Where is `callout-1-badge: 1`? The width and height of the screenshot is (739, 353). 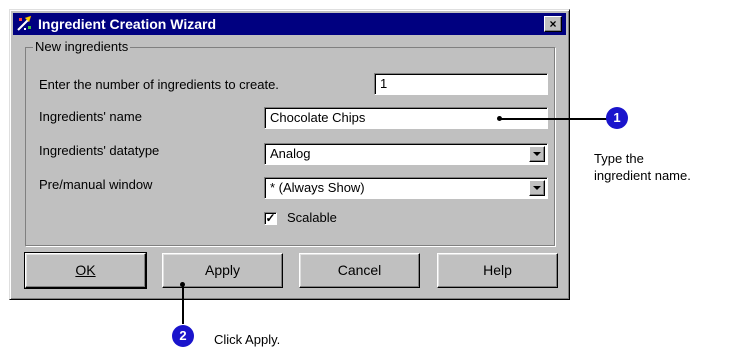
callout-1-badge: 1 is located at coordinates (617, 118).